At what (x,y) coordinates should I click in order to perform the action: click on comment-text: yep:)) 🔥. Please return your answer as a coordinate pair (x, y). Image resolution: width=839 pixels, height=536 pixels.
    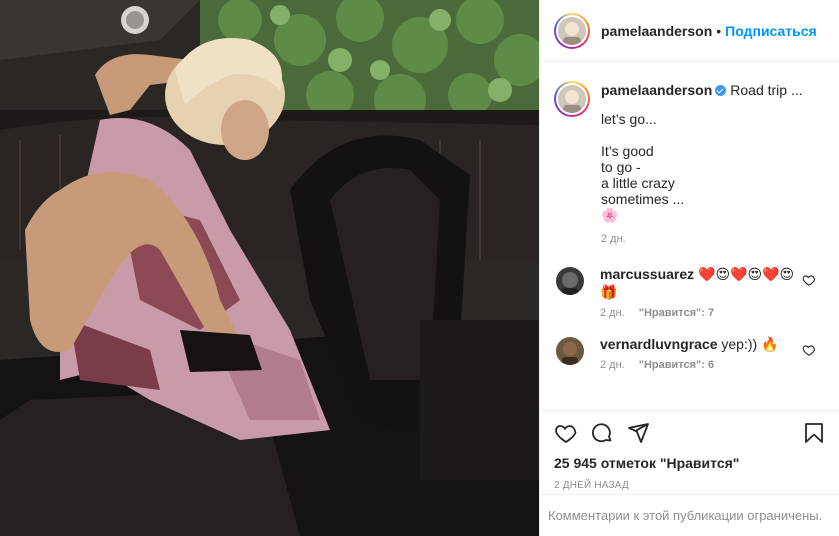
    Looking at the image, I should click on (750, 344).